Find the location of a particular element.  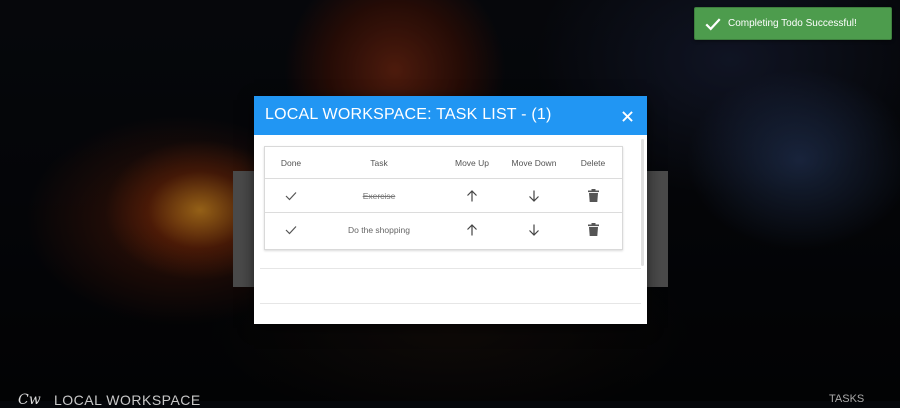

checkmark-icon is located at coordinates (713, 23).